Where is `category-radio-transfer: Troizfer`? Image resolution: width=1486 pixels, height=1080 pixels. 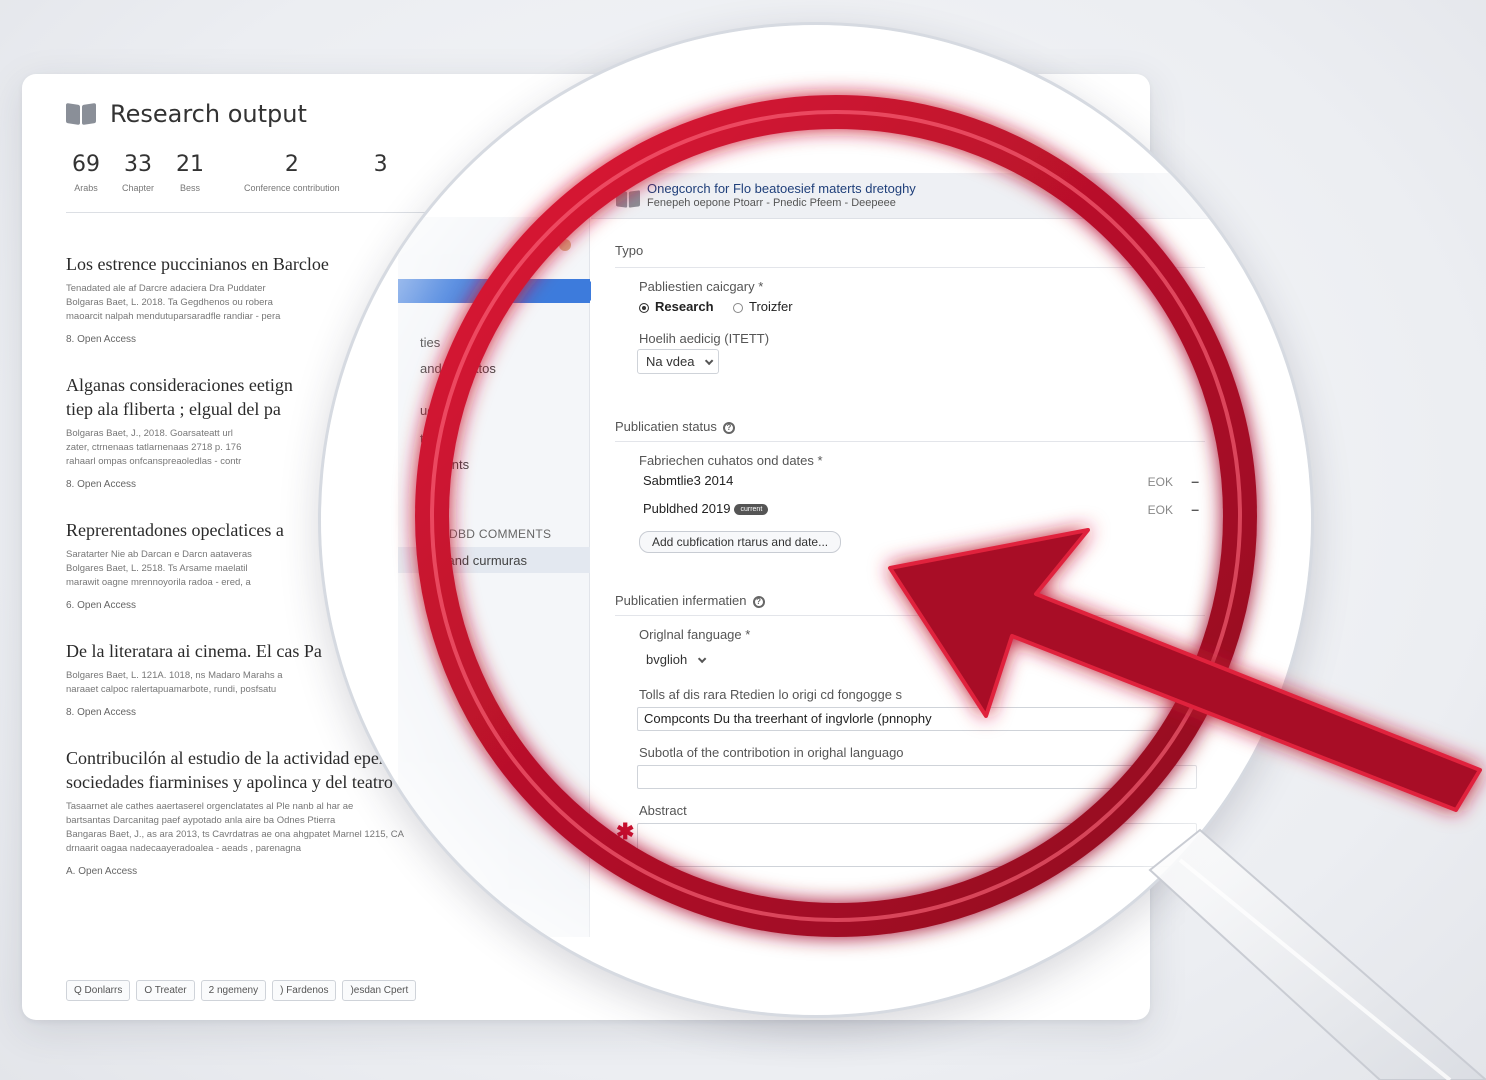
category-radio-transfer: Troizfer is located at coordinates (763, 306).